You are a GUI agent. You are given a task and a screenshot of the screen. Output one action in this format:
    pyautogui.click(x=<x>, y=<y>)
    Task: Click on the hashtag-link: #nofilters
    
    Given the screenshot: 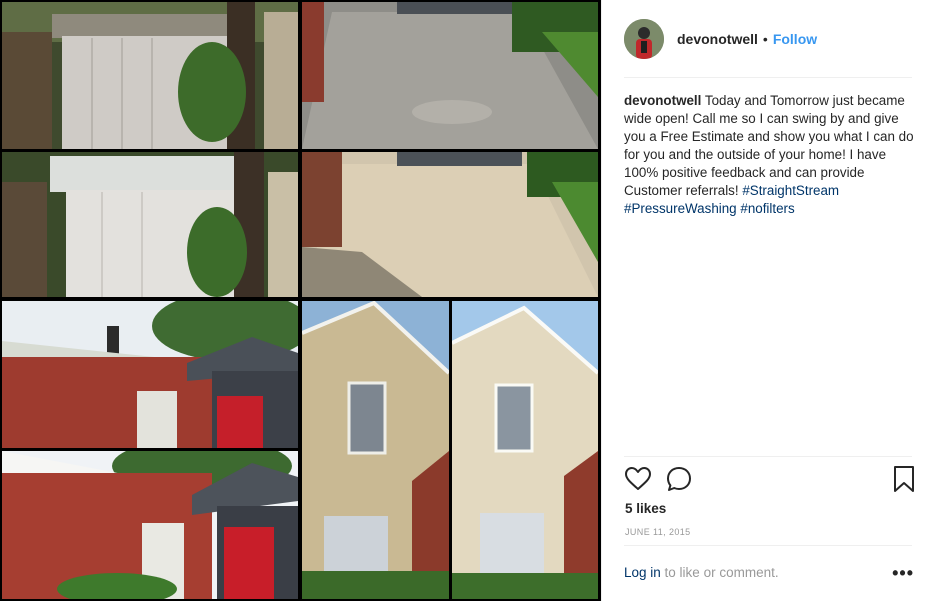 What is the action you would take?
    pyautogui.click(x=767, y=208)
    